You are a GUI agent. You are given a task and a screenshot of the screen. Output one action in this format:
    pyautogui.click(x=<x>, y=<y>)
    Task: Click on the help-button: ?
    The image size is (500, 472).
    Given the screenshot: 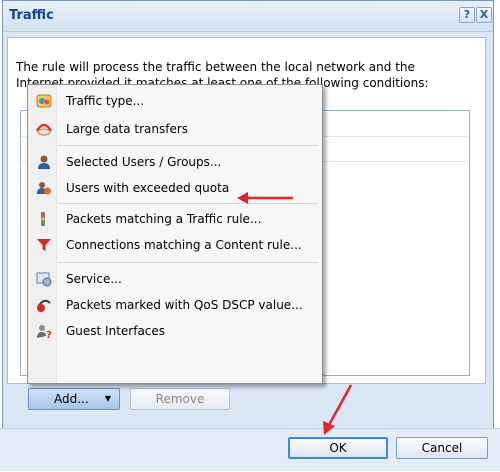 What is the action you would take?
    pyautogui.click(x=467, y=15)
    